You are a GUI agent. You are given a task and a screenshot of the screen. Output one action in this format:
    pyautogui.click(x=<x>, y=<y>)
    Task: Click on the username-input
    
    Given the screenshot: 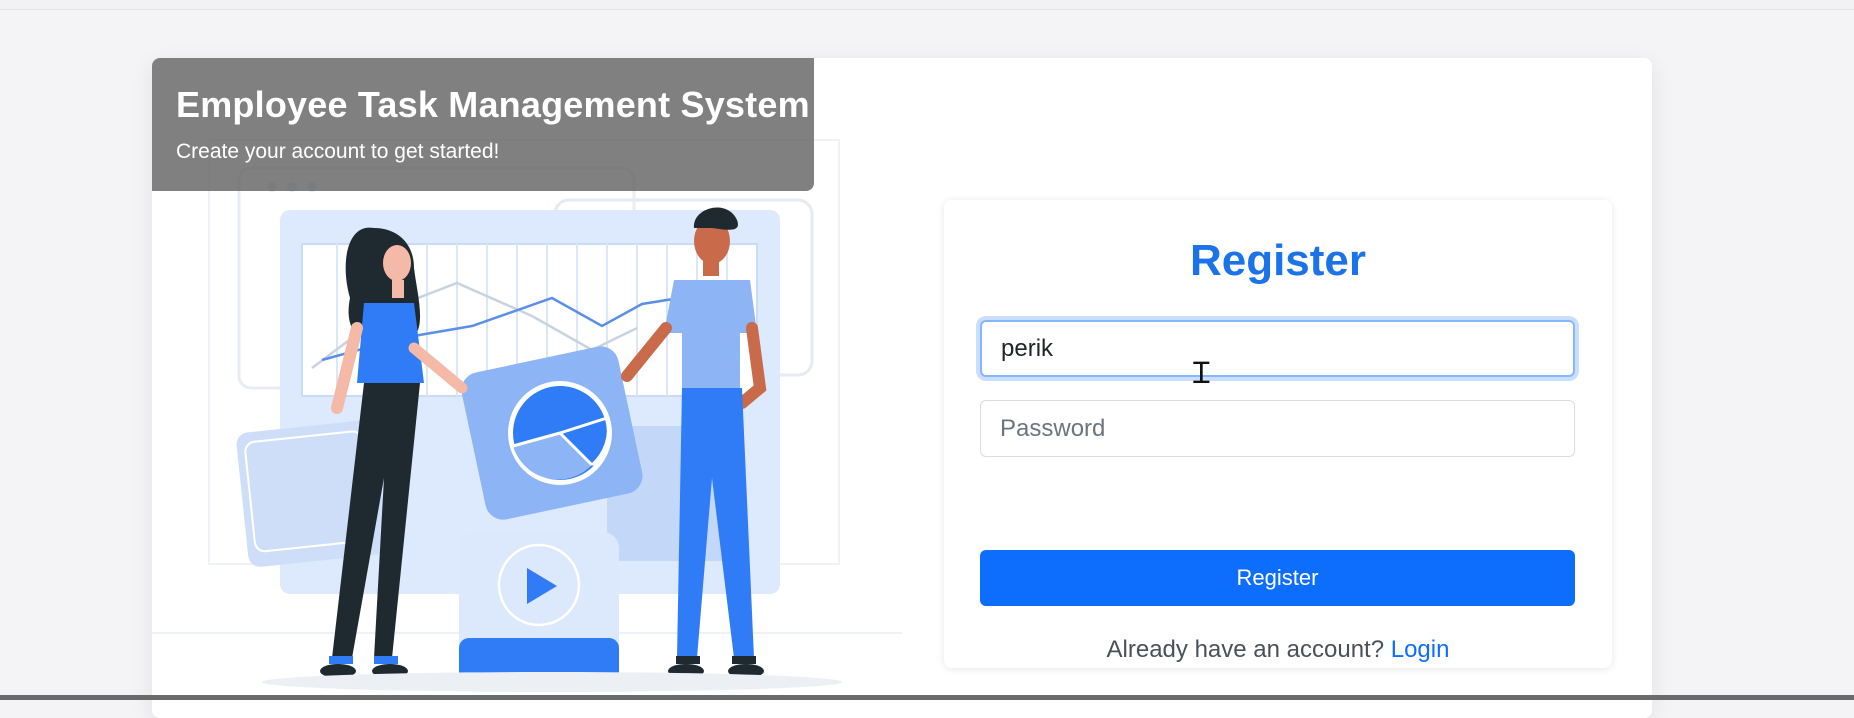 What is the action you would take?
    pyautogui.click(x=1277, y=348)
    